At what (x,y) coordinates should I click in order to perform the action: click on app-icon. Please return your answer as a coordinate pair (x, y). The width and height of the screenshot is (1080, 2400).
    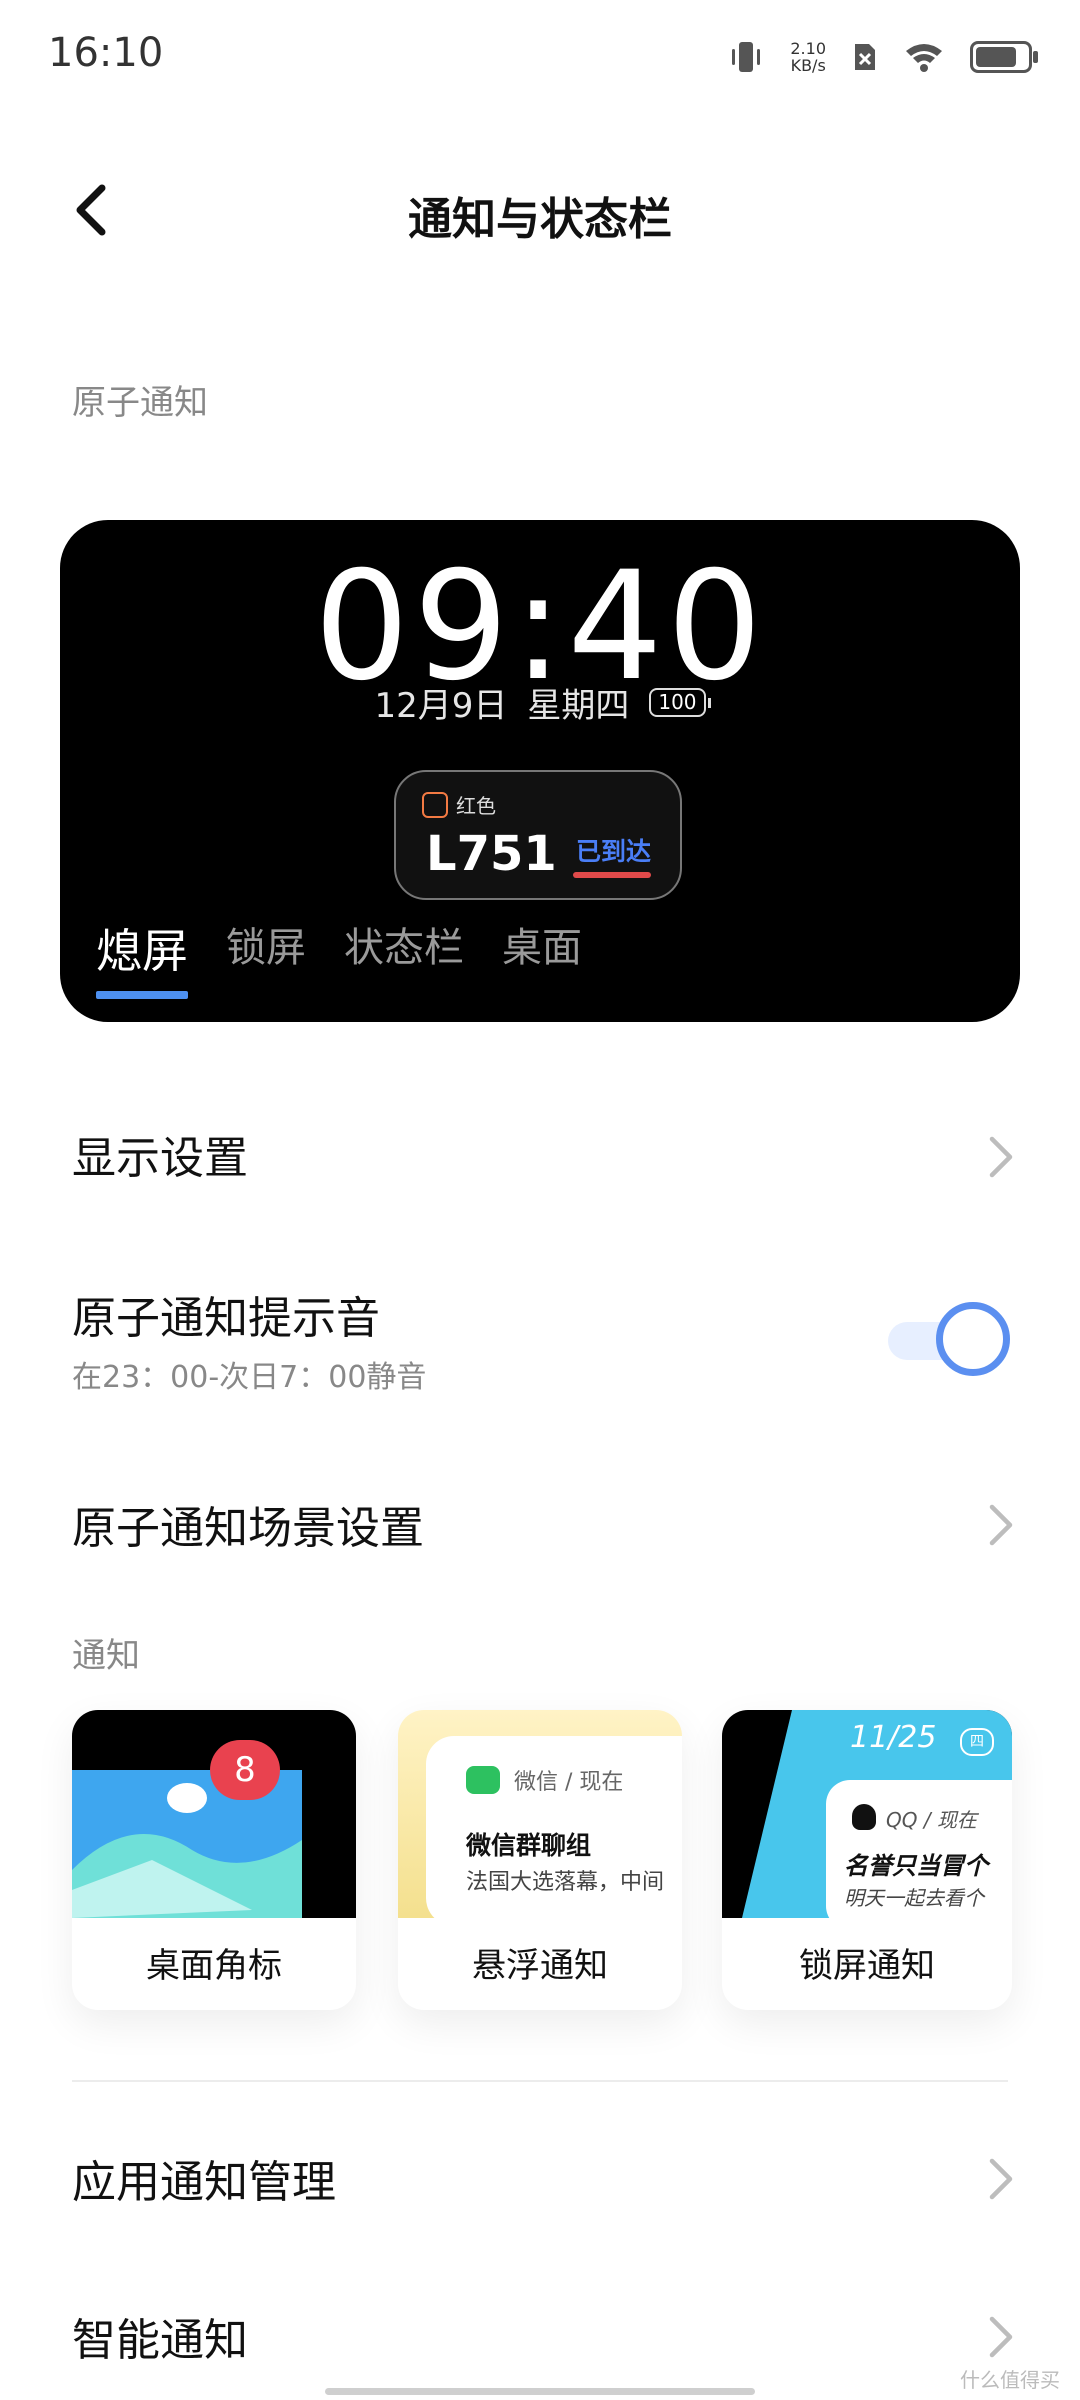
    Looking at the image, I should click on (435, 805).